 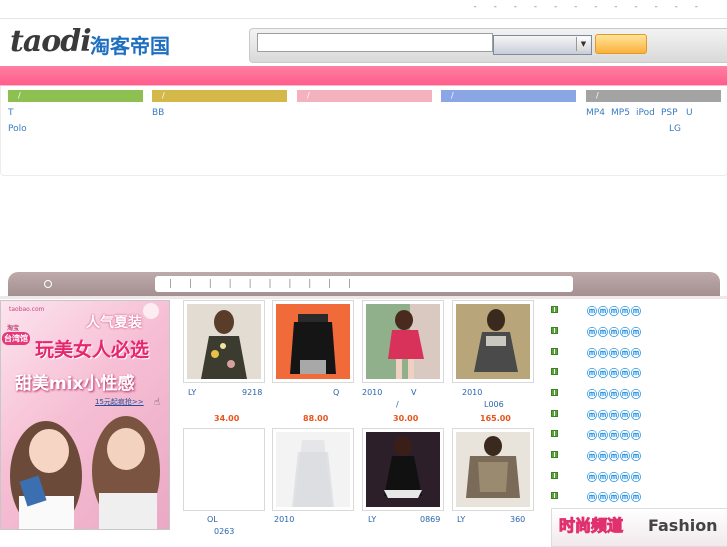 What do you see at coordinates (75, 96) in the screenshot?
I see `category-bar-1: /` at bounding box center [75, 96].